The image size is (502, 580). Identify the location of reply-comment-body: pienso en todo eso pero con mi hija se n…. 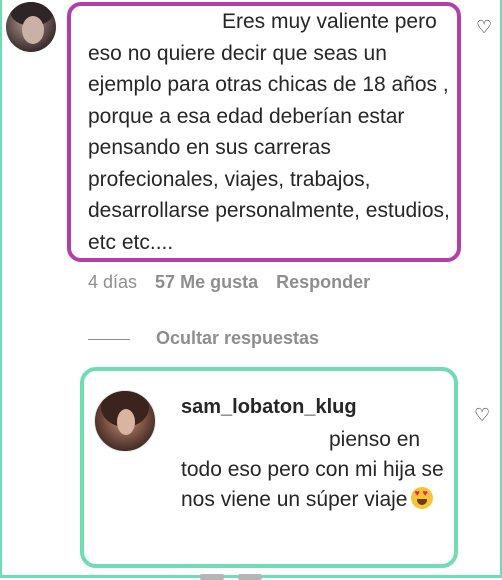
(312, 469).